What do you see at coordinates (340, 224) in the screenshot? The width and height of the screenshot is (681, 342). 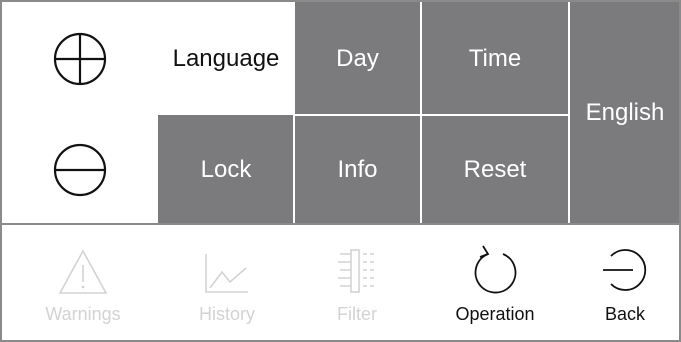 I see `nav-divider` at bounding box center [340, 224].